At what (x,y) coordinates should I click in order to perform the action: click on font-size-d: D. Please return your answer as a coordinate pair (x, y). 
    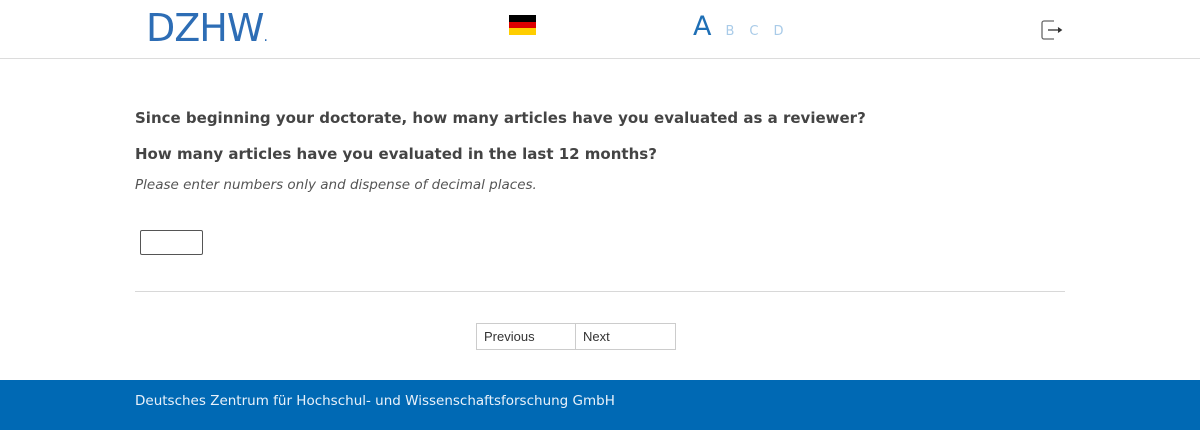
    Looking at the image, I should click on (778, 31).